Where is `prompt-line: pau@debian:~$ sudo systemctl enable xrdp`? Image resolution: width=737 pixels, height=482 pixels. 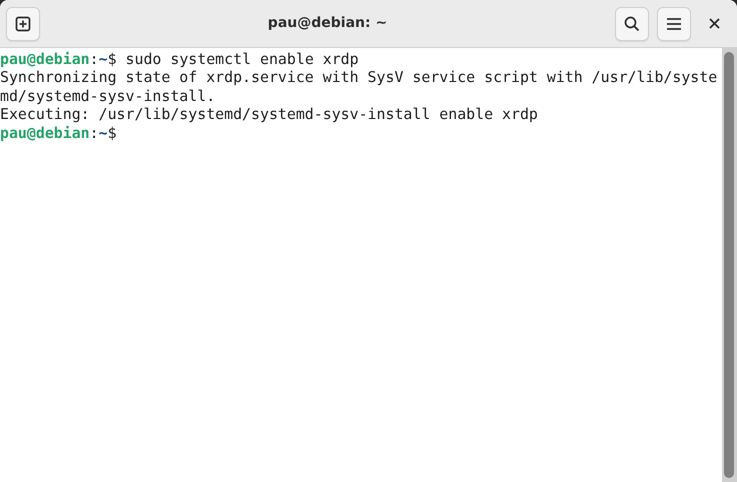
prompt-line: pau@debian:~$ sudo systemctl enable xrdp is located at coordinates (179, 59).